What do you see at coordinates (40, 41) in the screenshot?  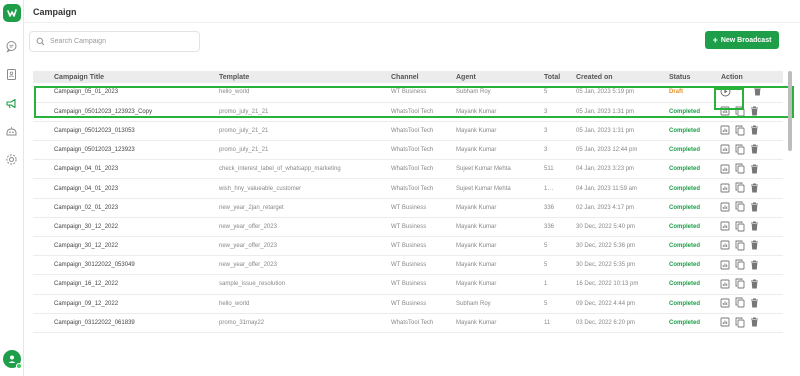 I see `search-icon` at bounding box center [40, 41].